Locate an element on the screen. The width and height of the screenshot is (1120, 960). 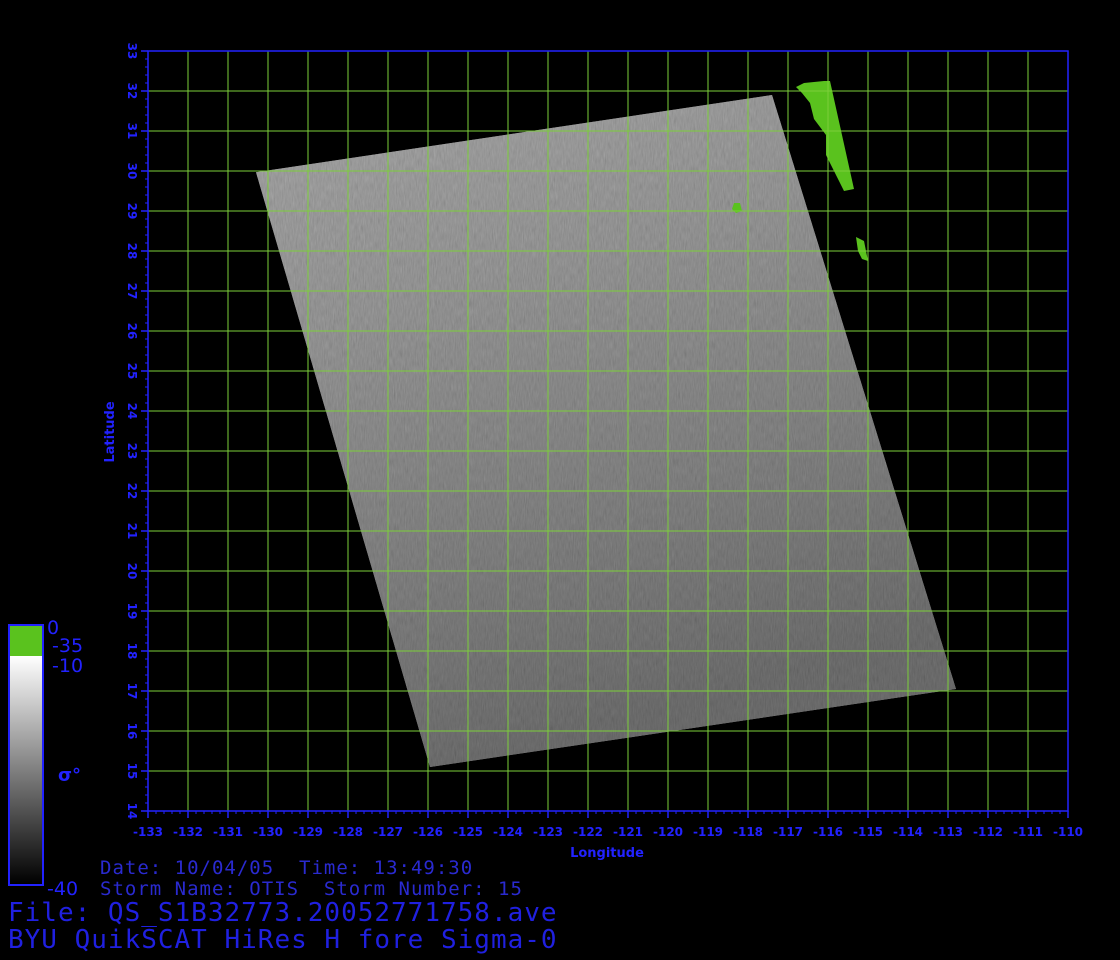
lon-tick-label: -125 is located at coordinates (468, 832).